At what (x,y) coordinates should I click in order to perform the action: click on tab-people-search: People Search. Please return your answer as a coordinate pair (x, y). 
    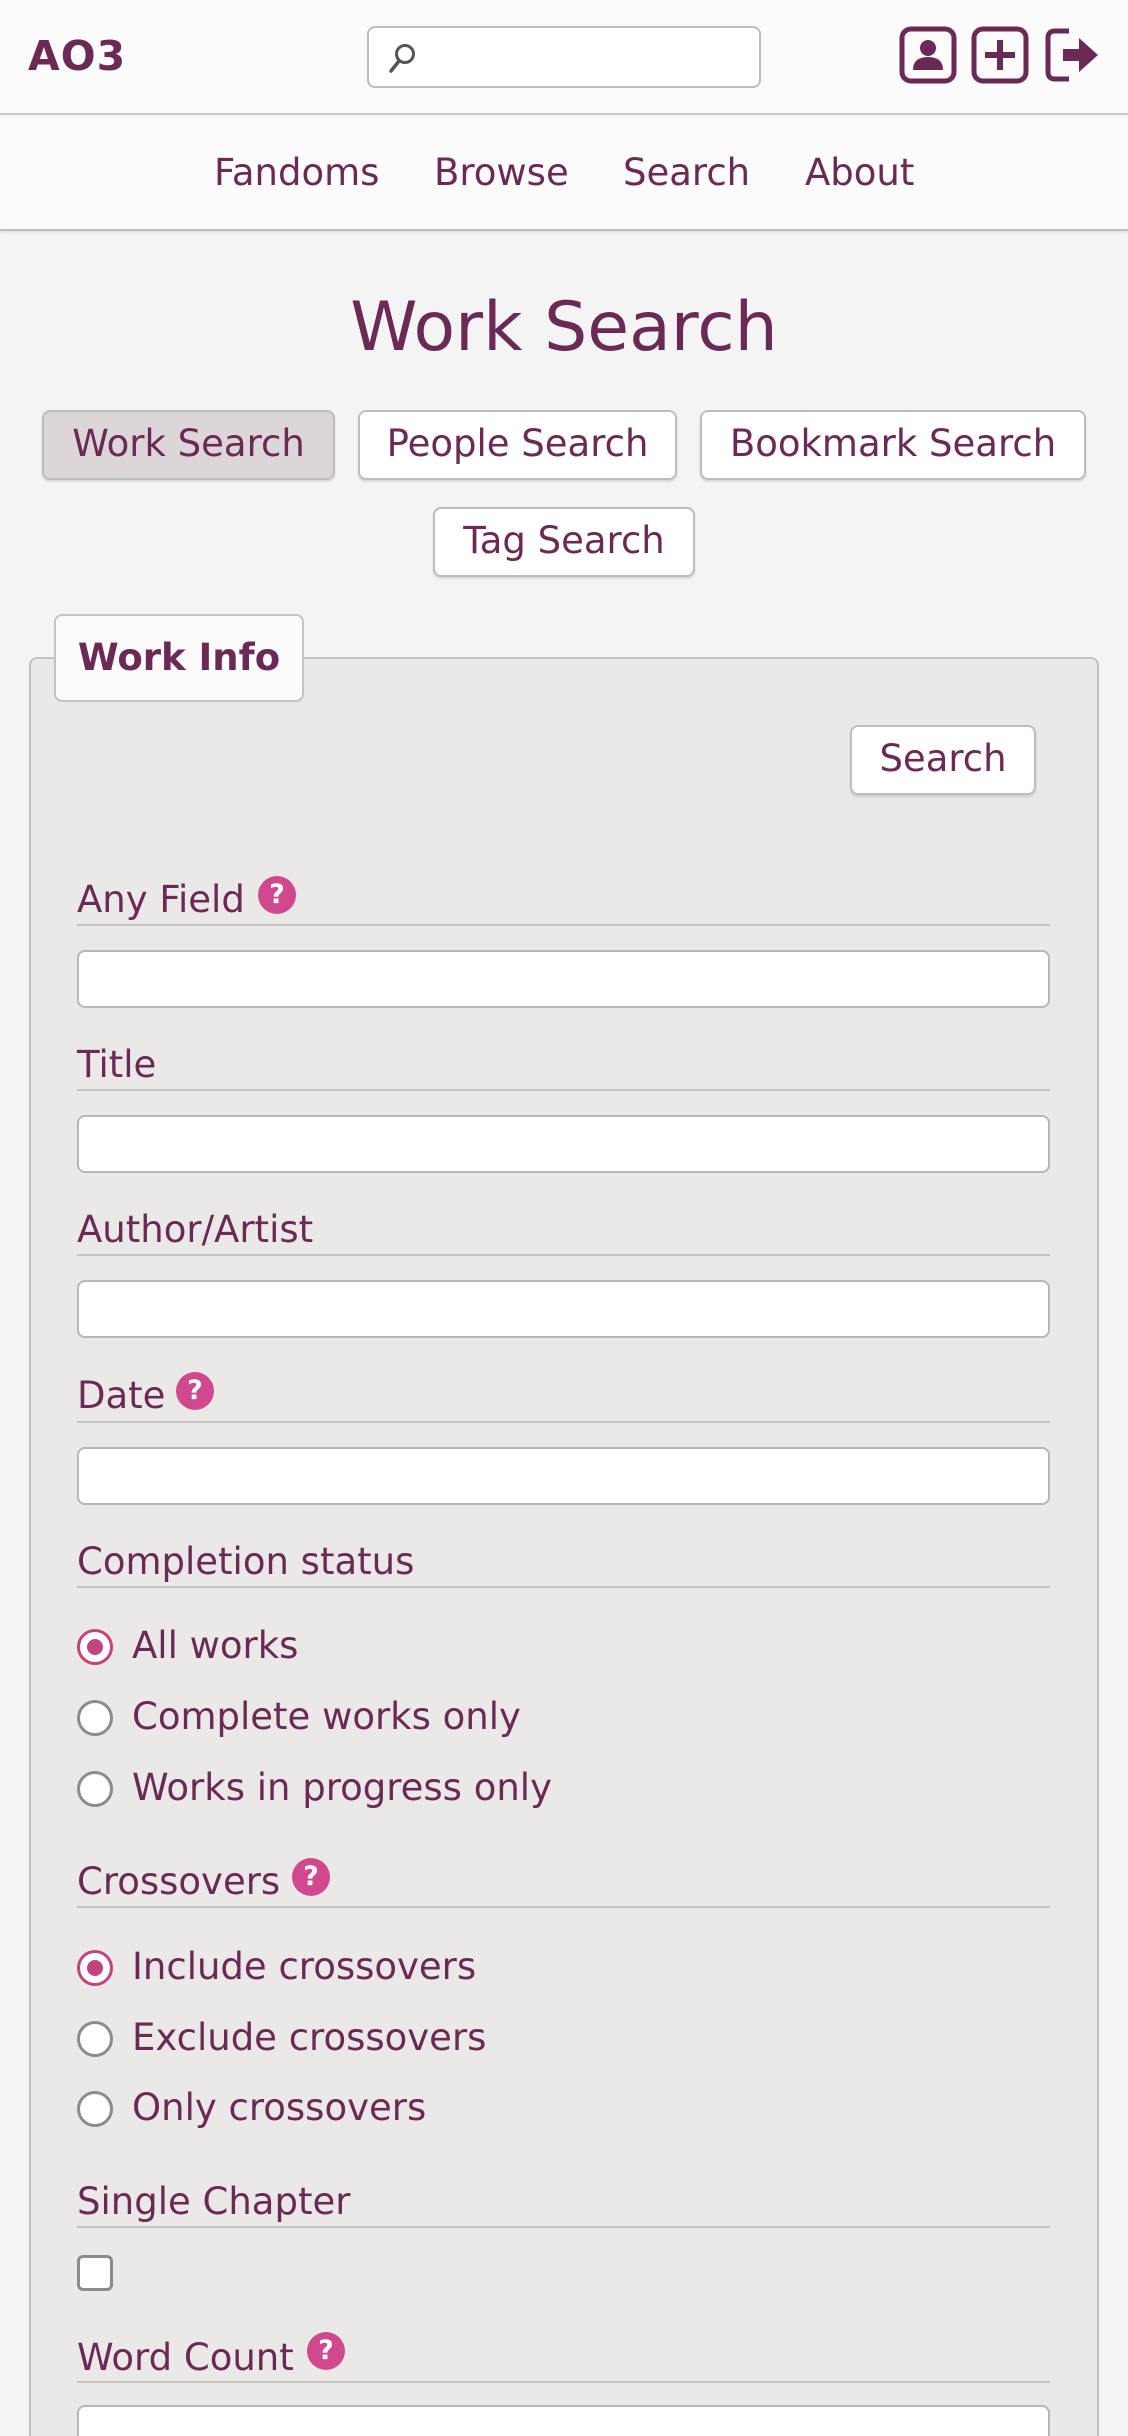
    Looking at the image, I should click on (517, 445).